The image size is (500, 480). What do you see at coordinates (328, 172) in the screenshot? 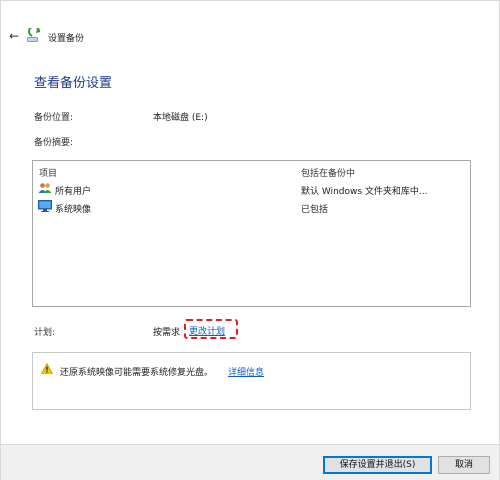
I see `column-header-included: 包括在备份中` at bounding box center [328, 172].